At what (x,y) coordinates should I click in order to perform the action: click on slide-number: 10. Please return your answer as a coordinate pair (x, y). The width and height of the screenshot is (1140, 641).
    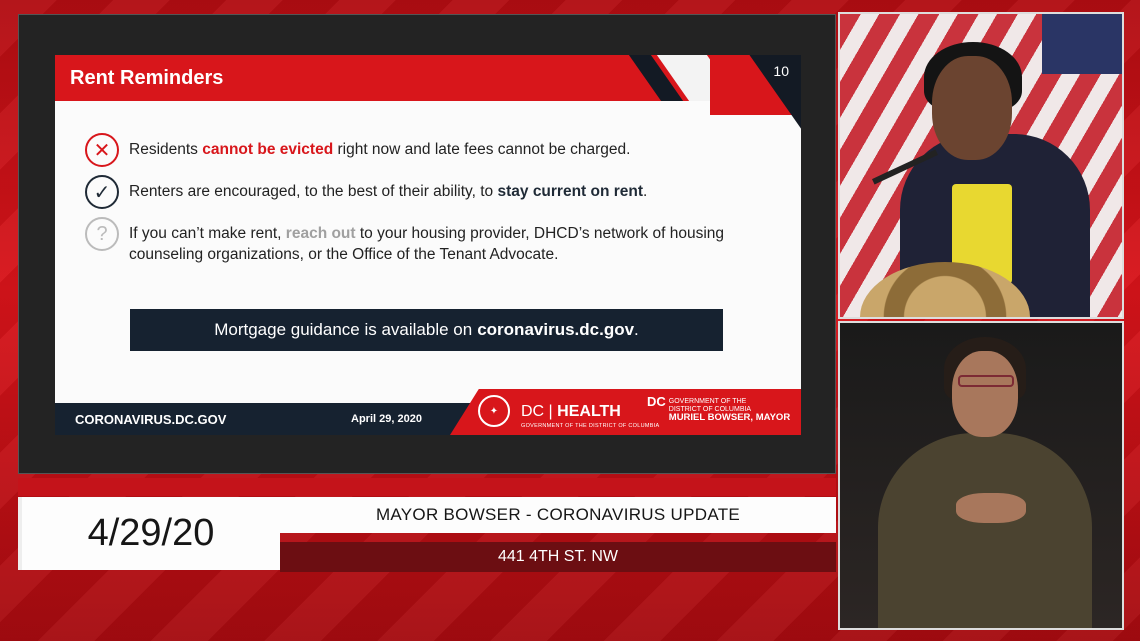
    Looking at the image, I should click on (781, 71).